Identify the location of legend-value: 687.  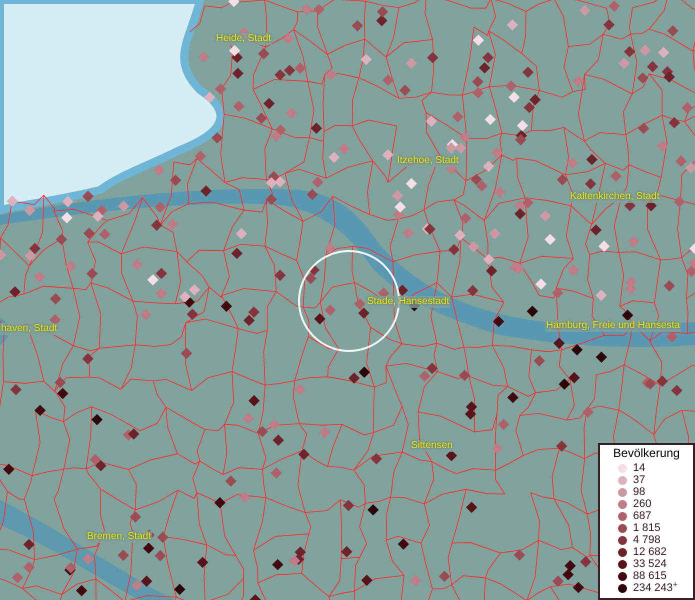
(642, 516).